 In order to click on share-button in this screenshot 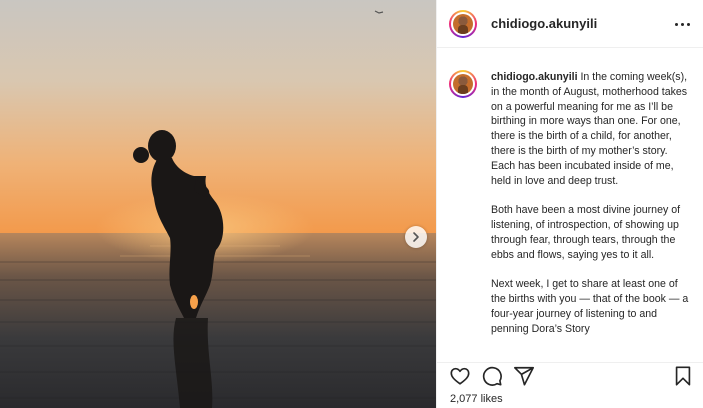, I will do `click(524, 378)`.